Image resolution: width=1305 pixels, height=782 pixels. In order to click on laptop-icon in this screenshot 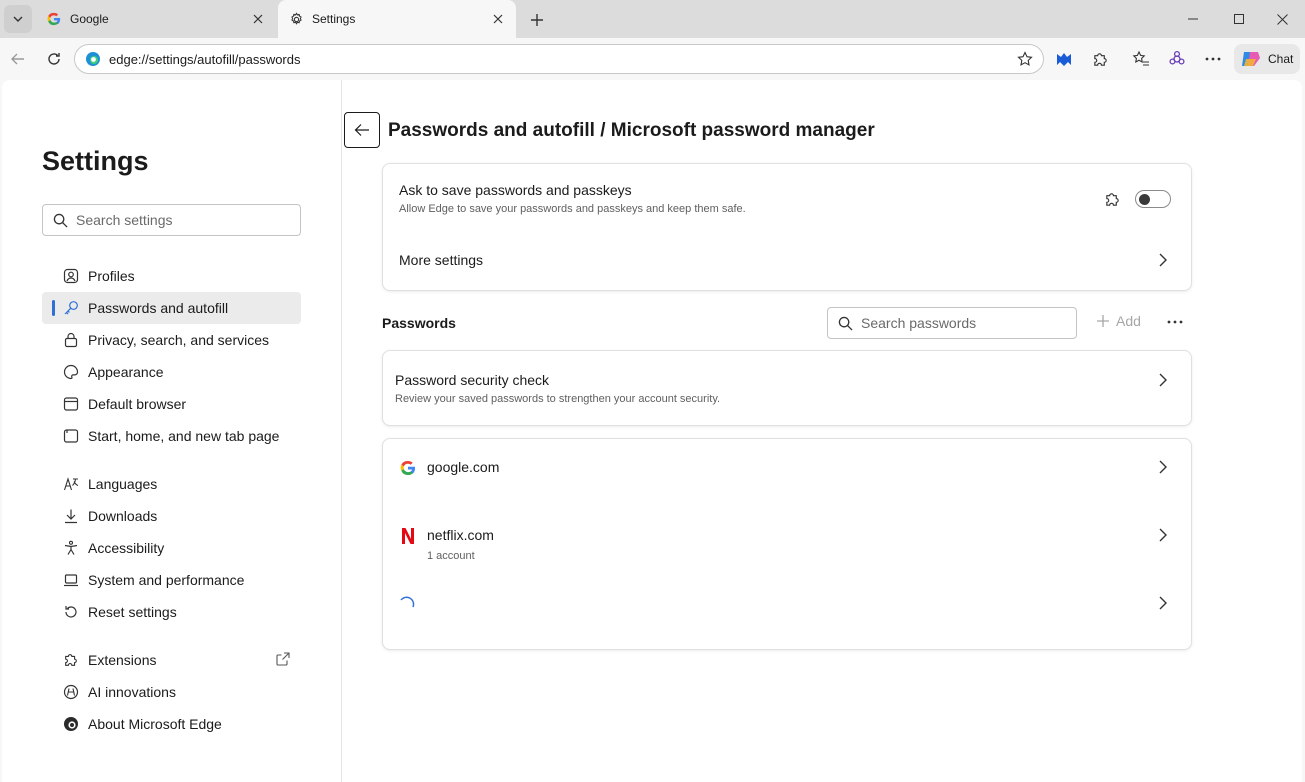, I will do `click(71, 580)`.